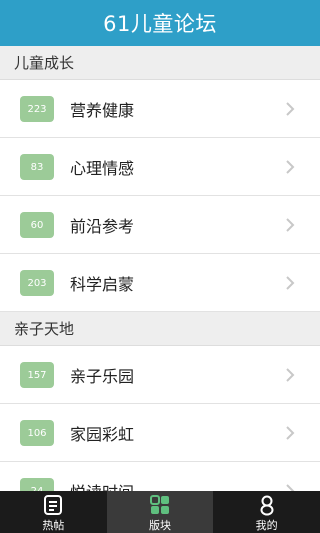 The height and width of the screenshot is (533, 320). What do you see at coordinates (44, 329) in the screenshot?
I see `section-title: 亲子天地` at bounding box center [44, 329].